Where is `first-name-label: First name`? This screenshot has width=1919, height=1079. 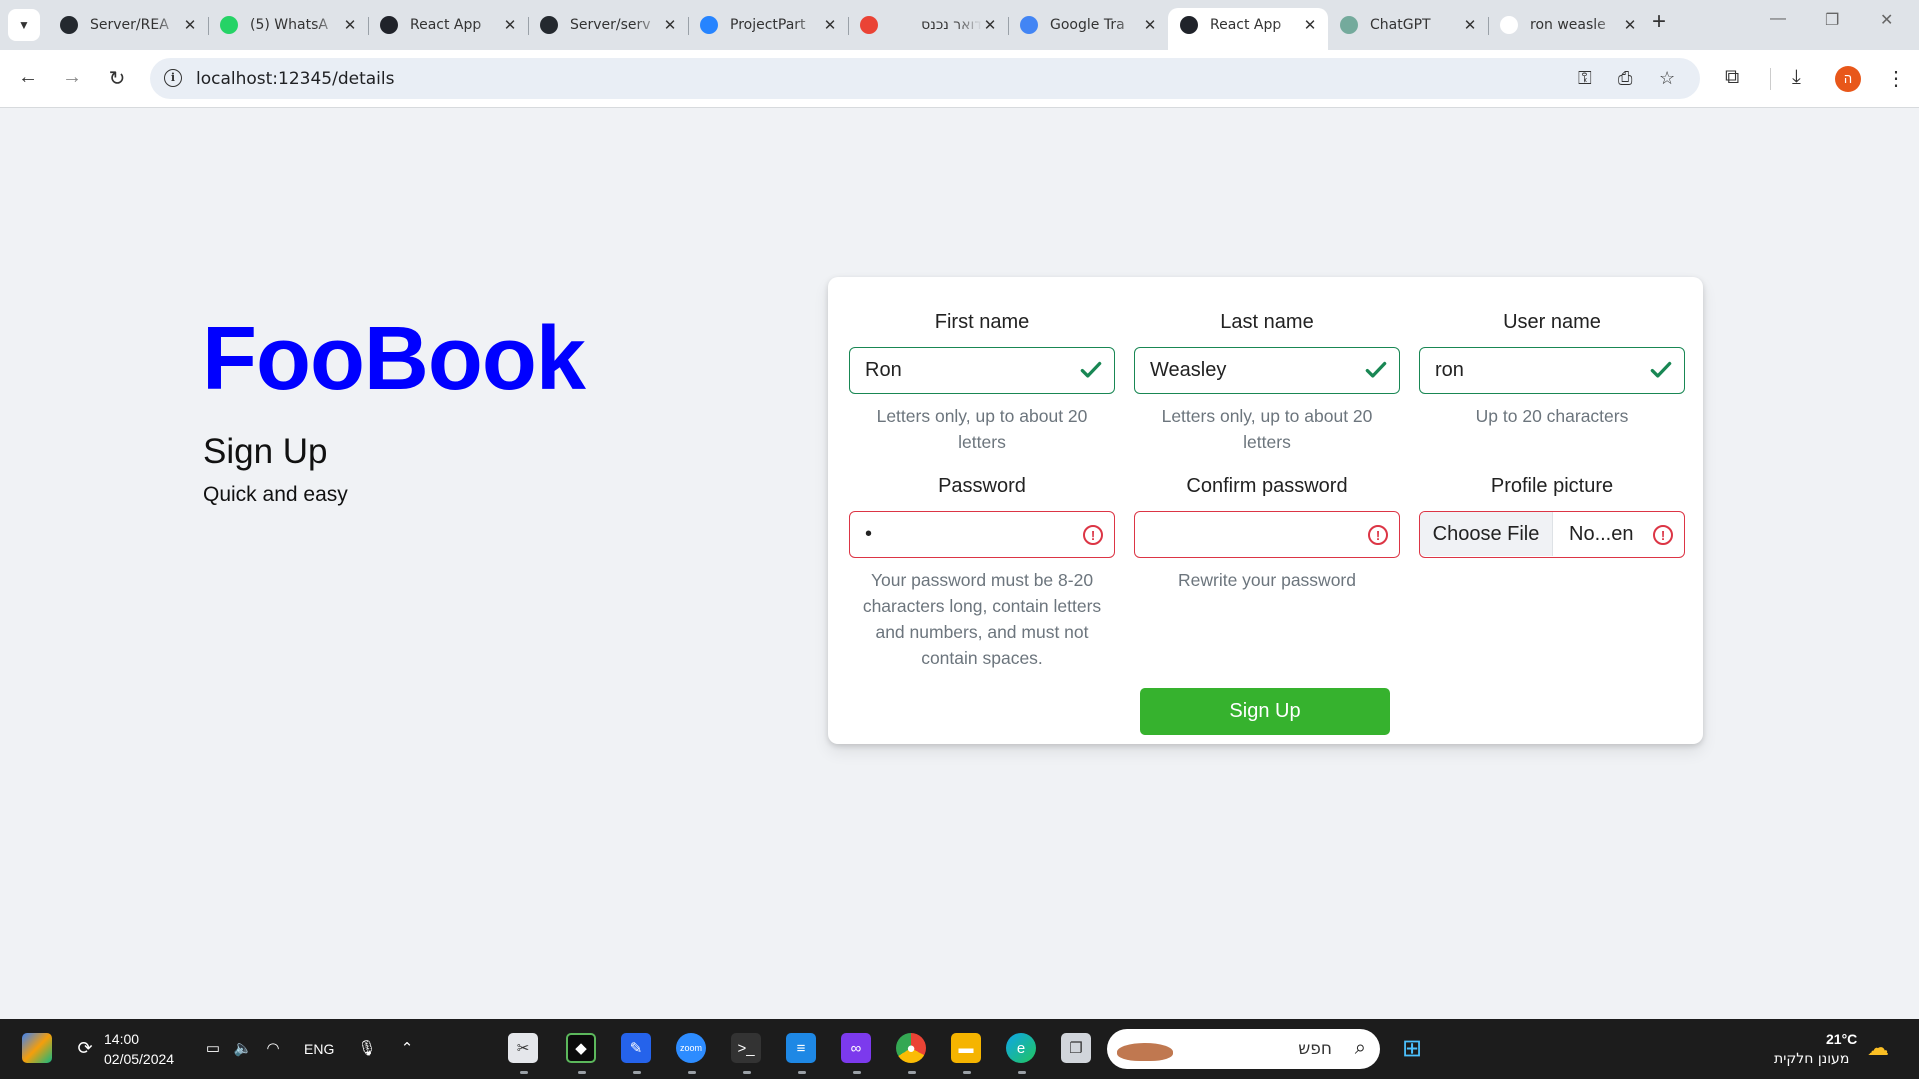 first-name-label: First name is located at coordinates (982, 322).